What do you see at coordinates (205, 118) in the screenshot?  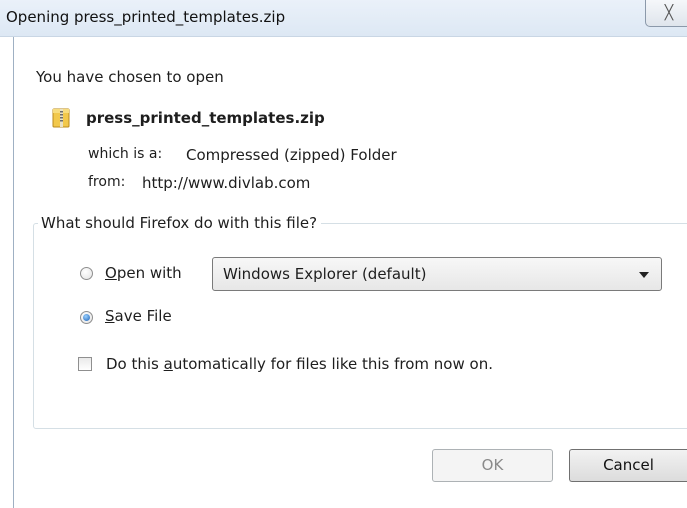 I see `file-name: press_printed_templates.zip` at bounding box center [205, 118].